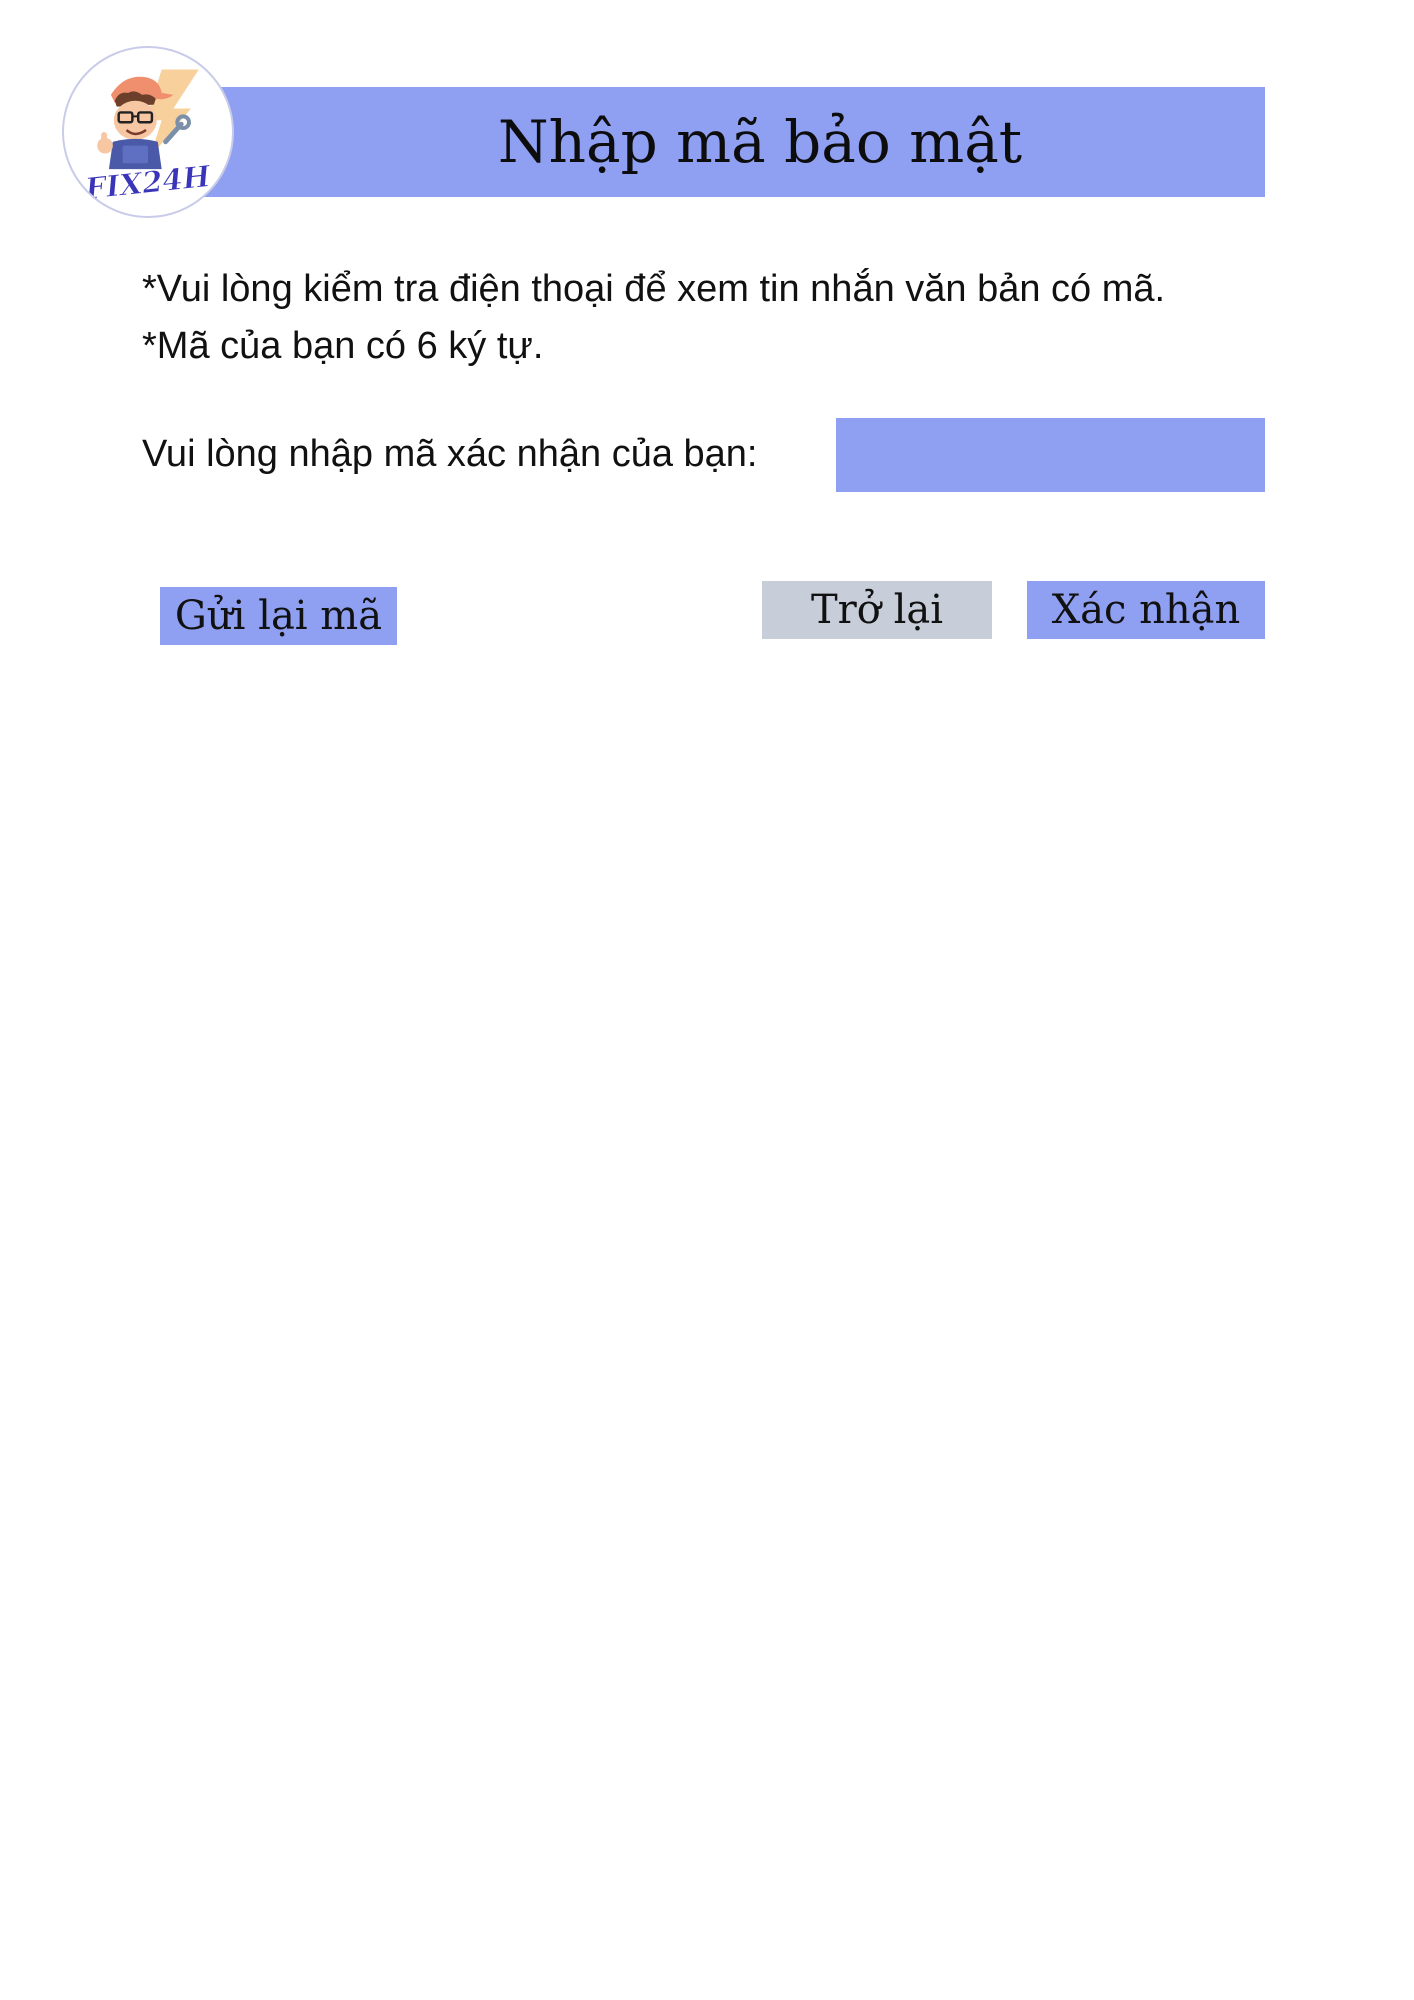  I want to click on svg-text: FIX24H, so click(147, 182).